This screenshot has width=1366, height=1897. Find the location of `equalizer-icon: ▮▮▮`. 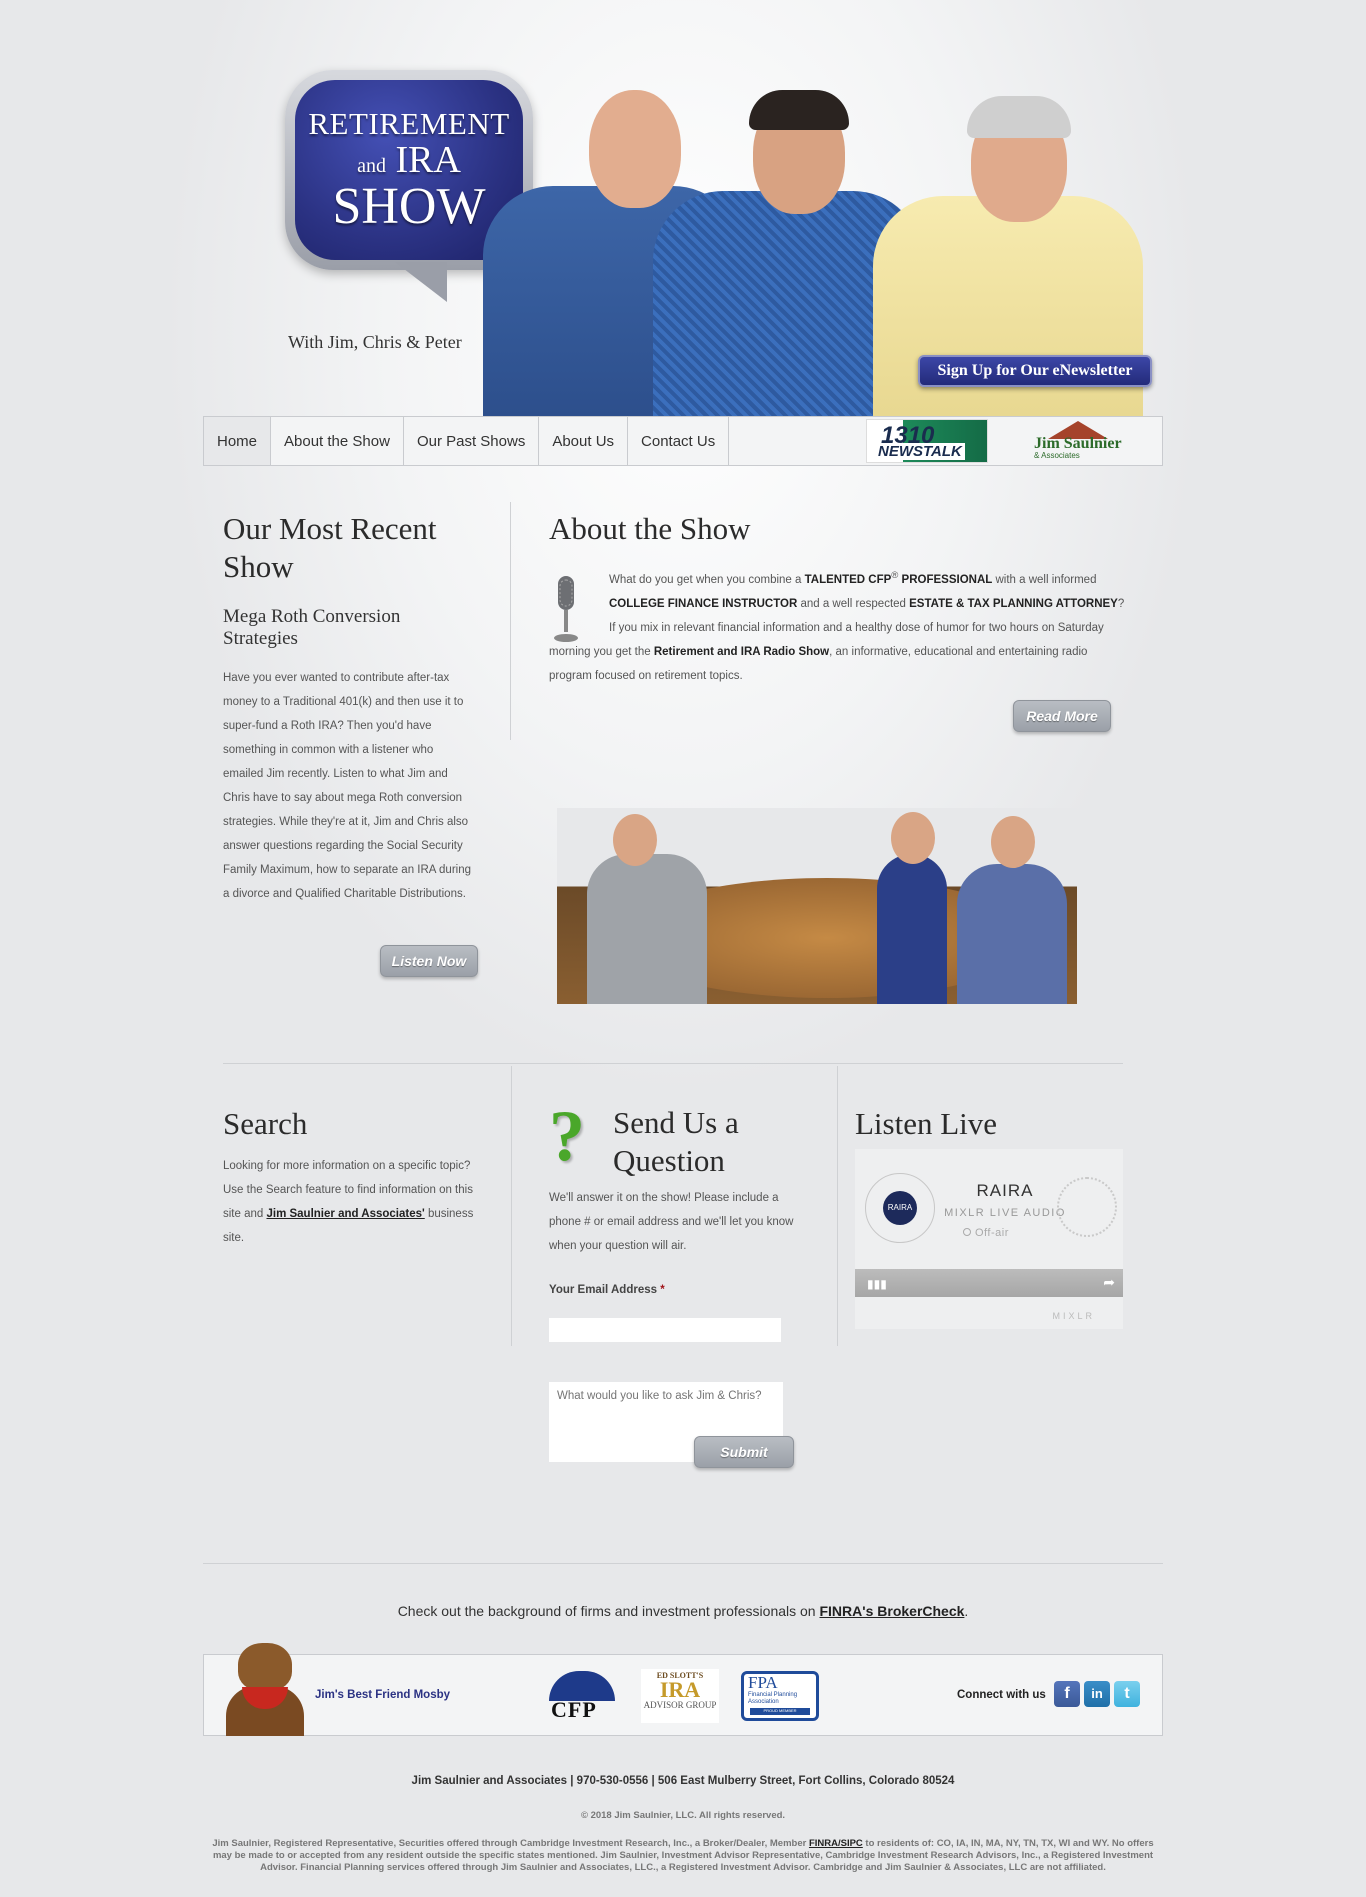

equalizer-icon: ▮▮▮ is located at coordinates (877, 1284).